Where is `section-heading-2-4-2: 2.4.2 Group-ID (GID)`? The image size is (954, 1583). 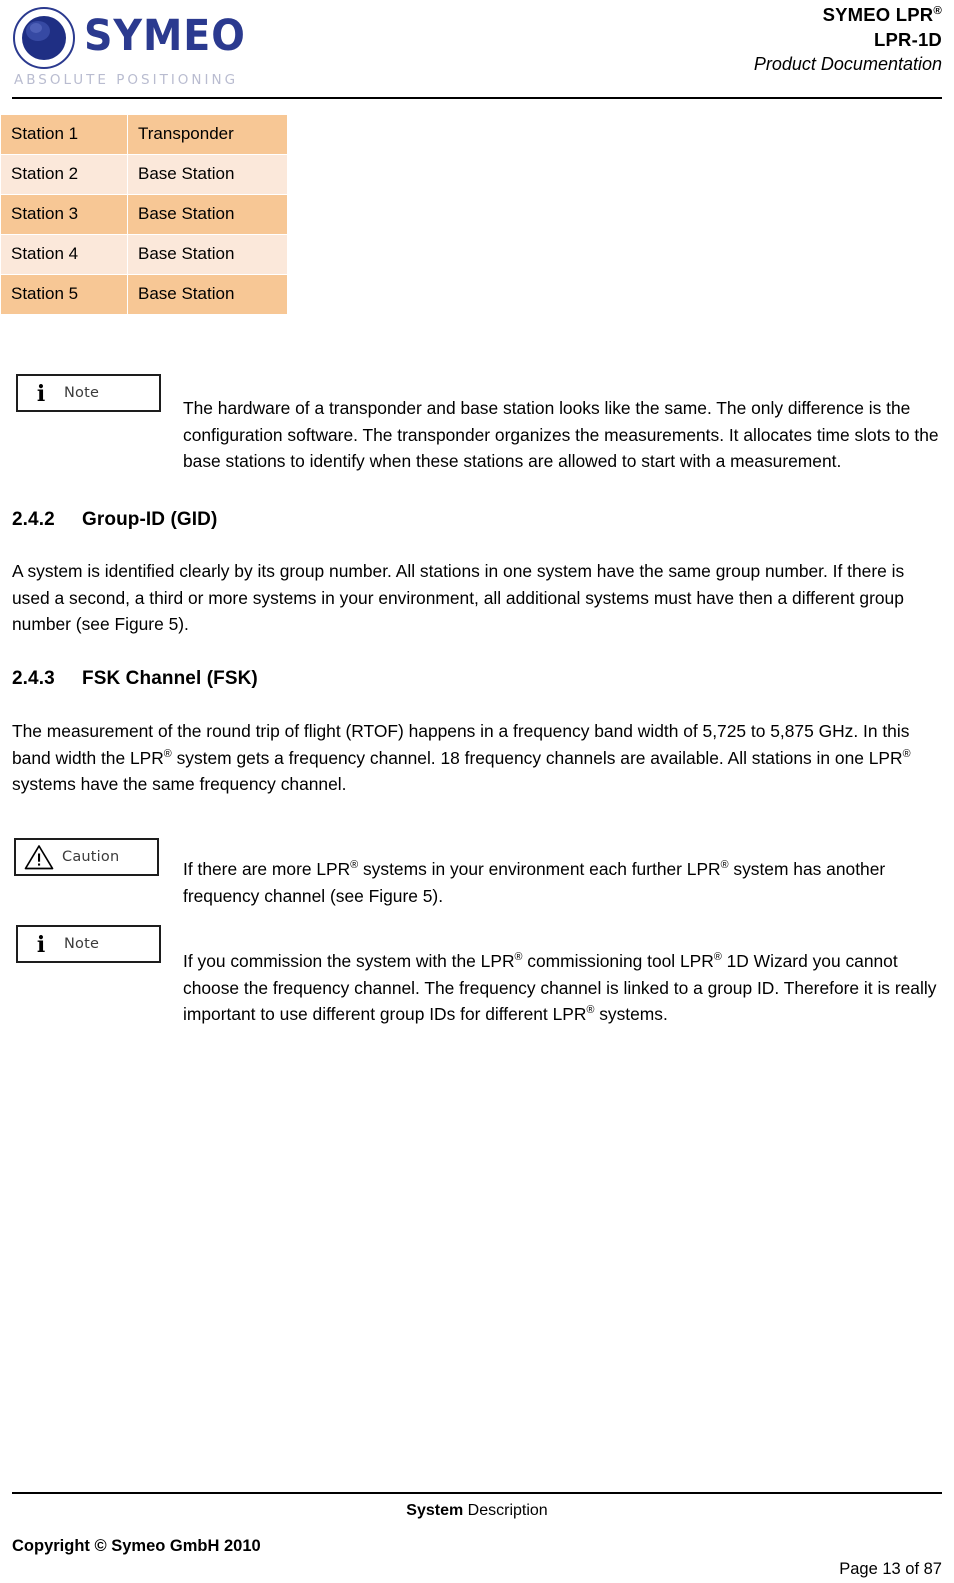 section-heading-2-4-2: 2.4.2 Group-ID (GID) is located at coordinates (114, 520).